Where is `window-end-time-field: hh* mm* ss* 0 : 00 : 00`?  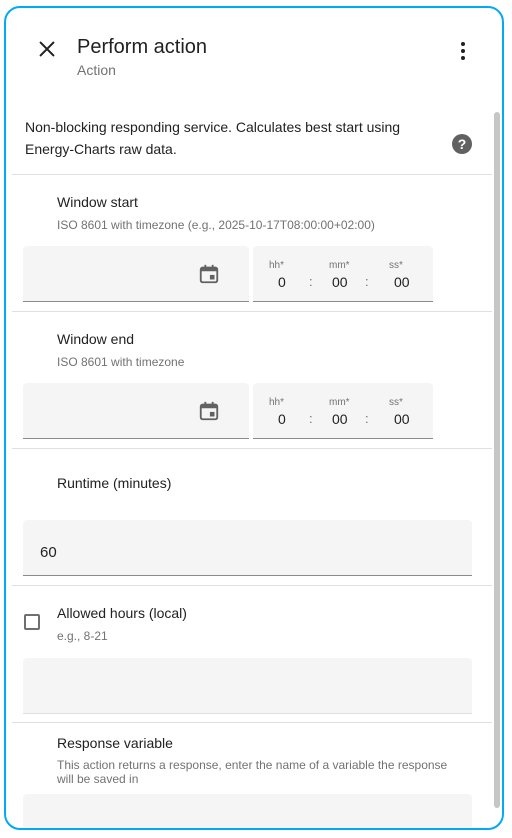 window-end-time-field: hh* mm* ss* 0 : 00 : 00 is located at coordinates (343, 411).